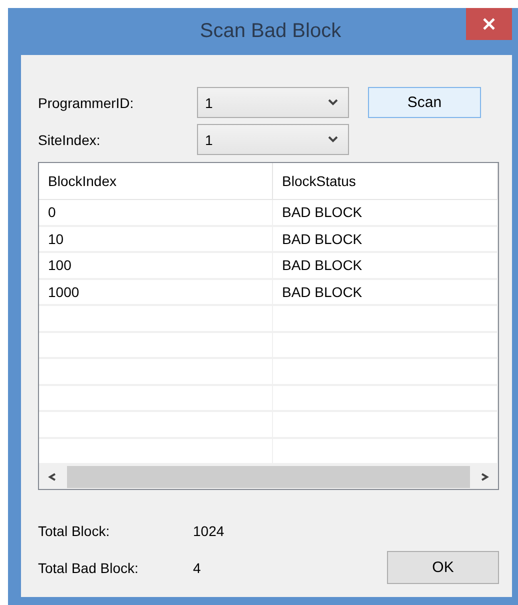  What do you see at coordinates (443, 567) in the screenshot?
I see `ok-button: OK` at bounding box center [443, 567].